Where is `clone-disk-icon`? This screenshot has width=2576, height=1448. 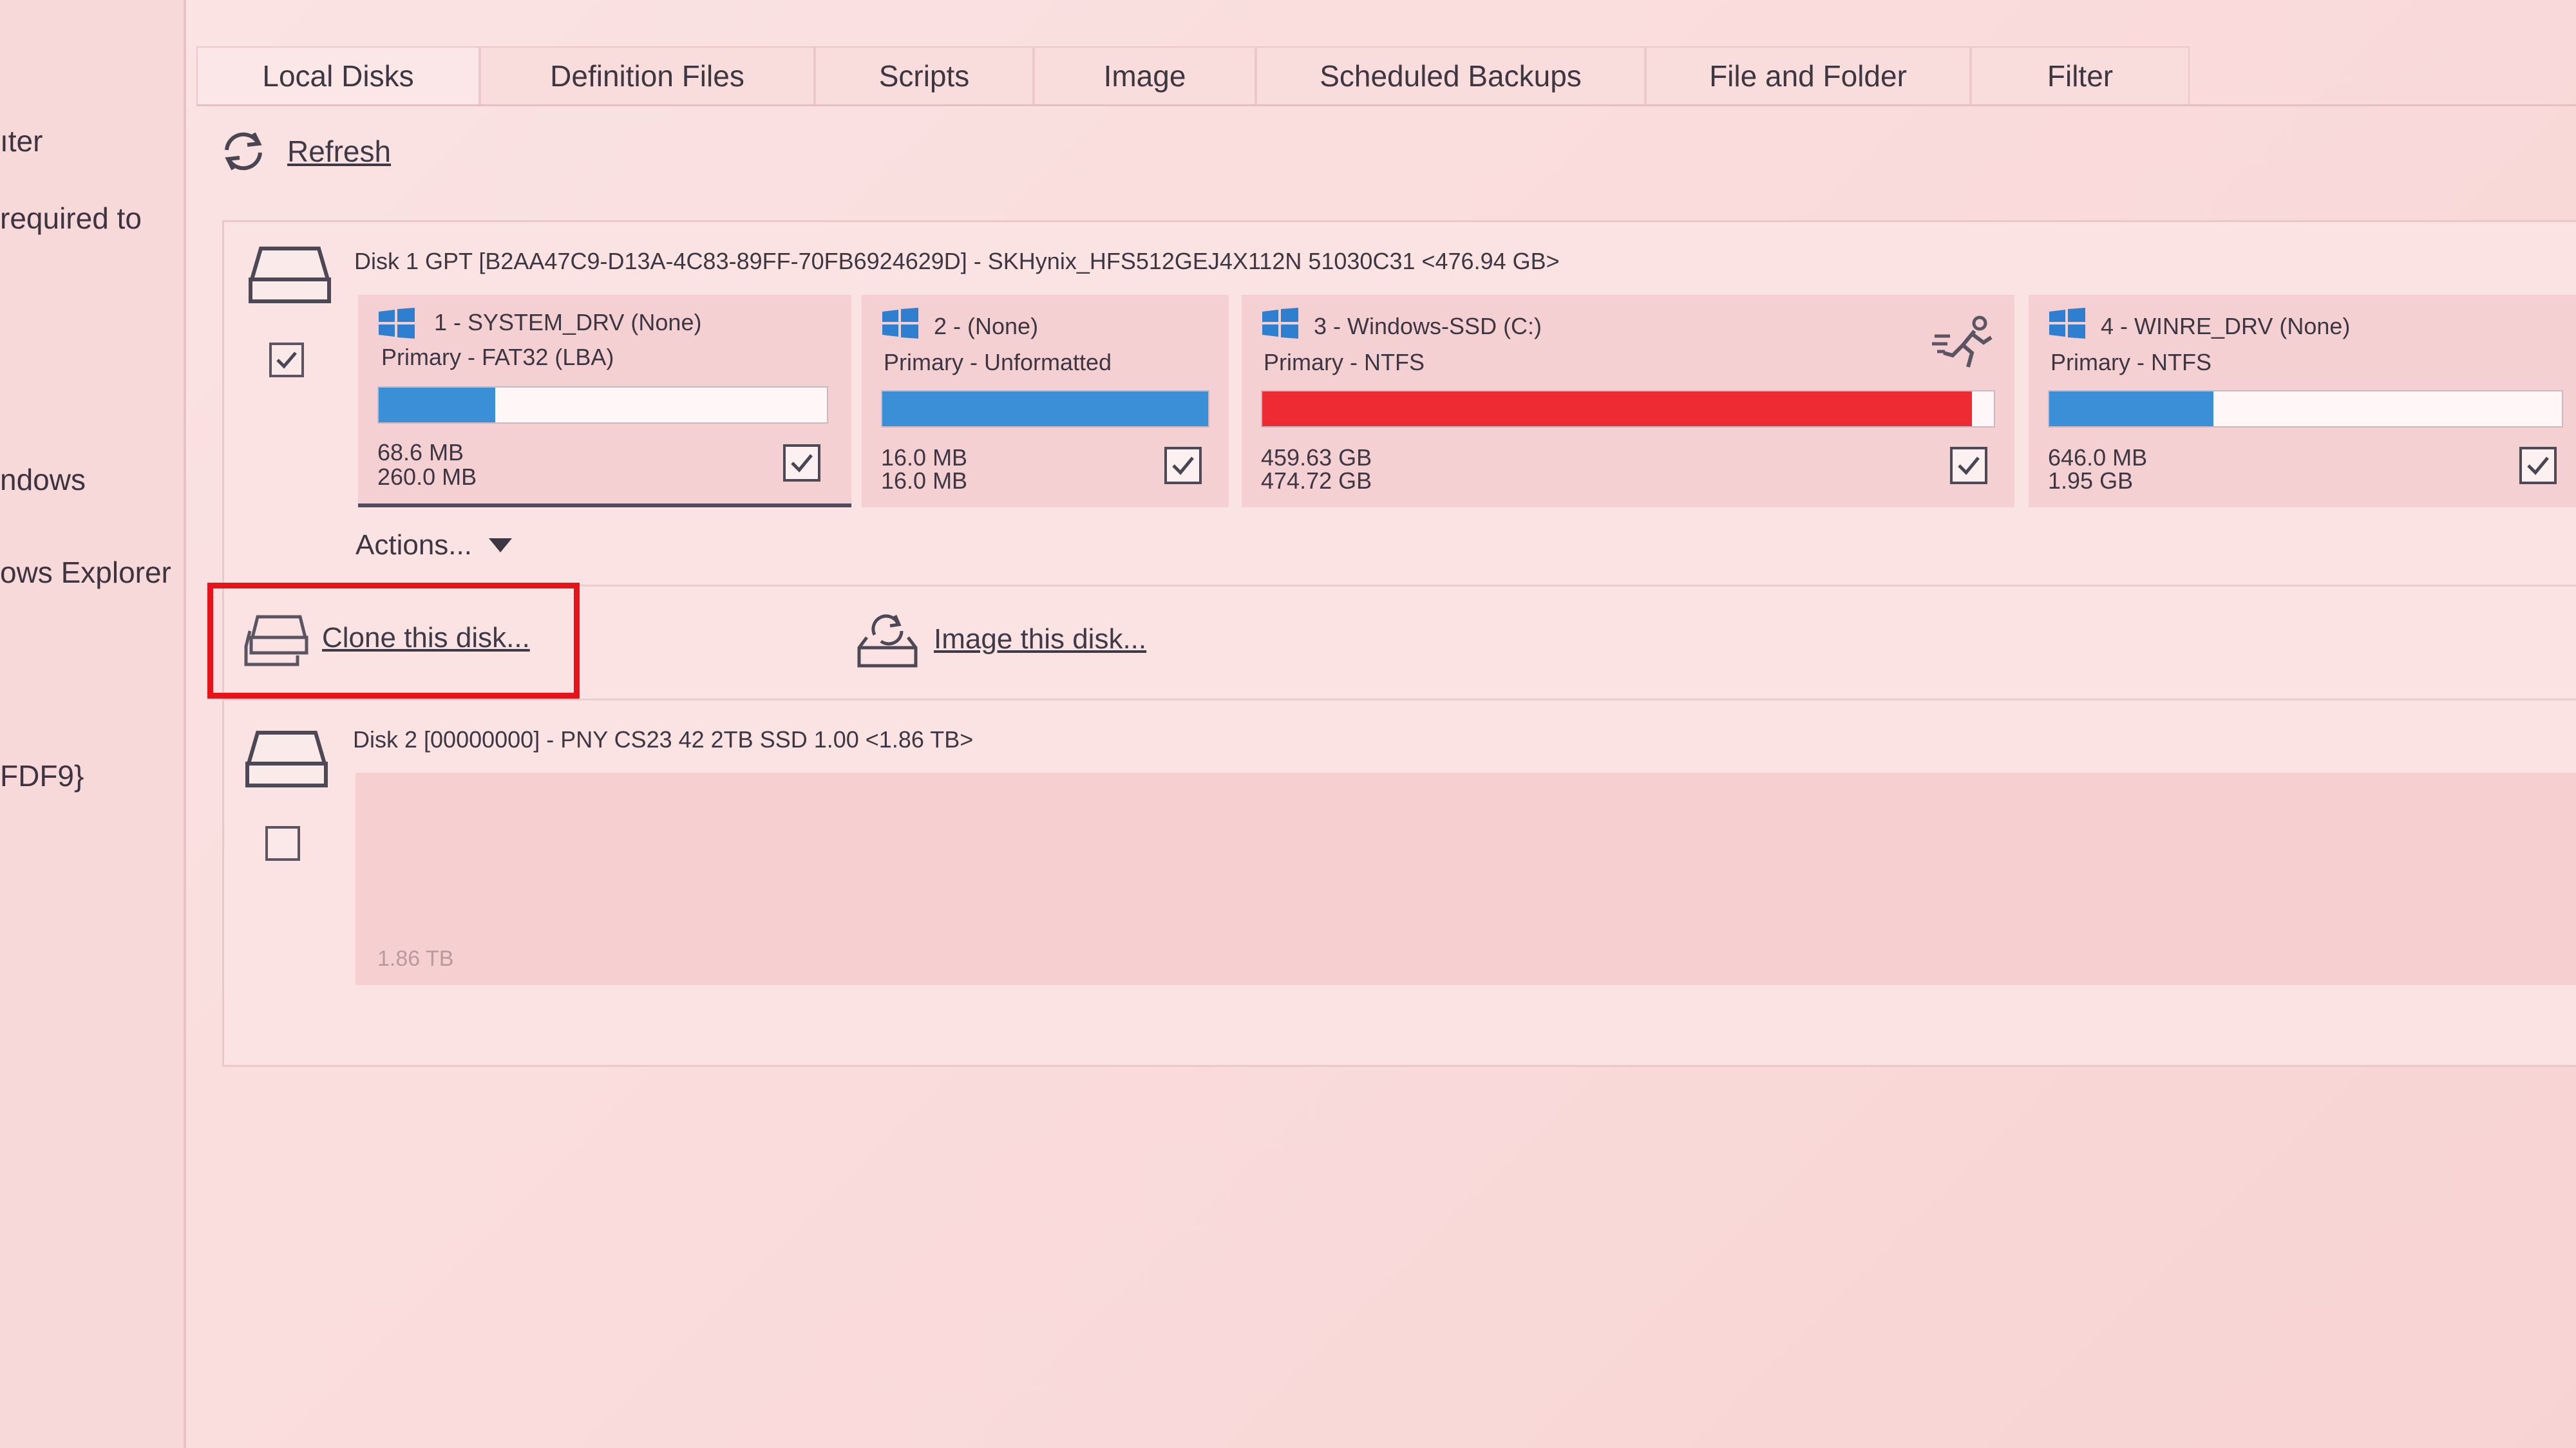
clone-disk-icon is located at coordinates (276, 641).